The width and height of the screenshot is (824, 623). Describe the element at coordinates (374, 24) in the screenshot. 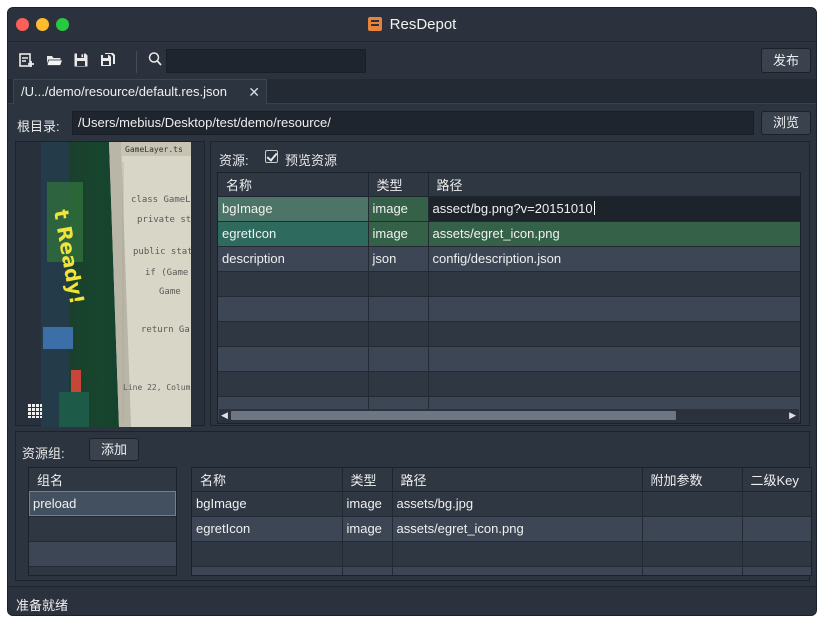

I see `app-logo-icon` at that location.